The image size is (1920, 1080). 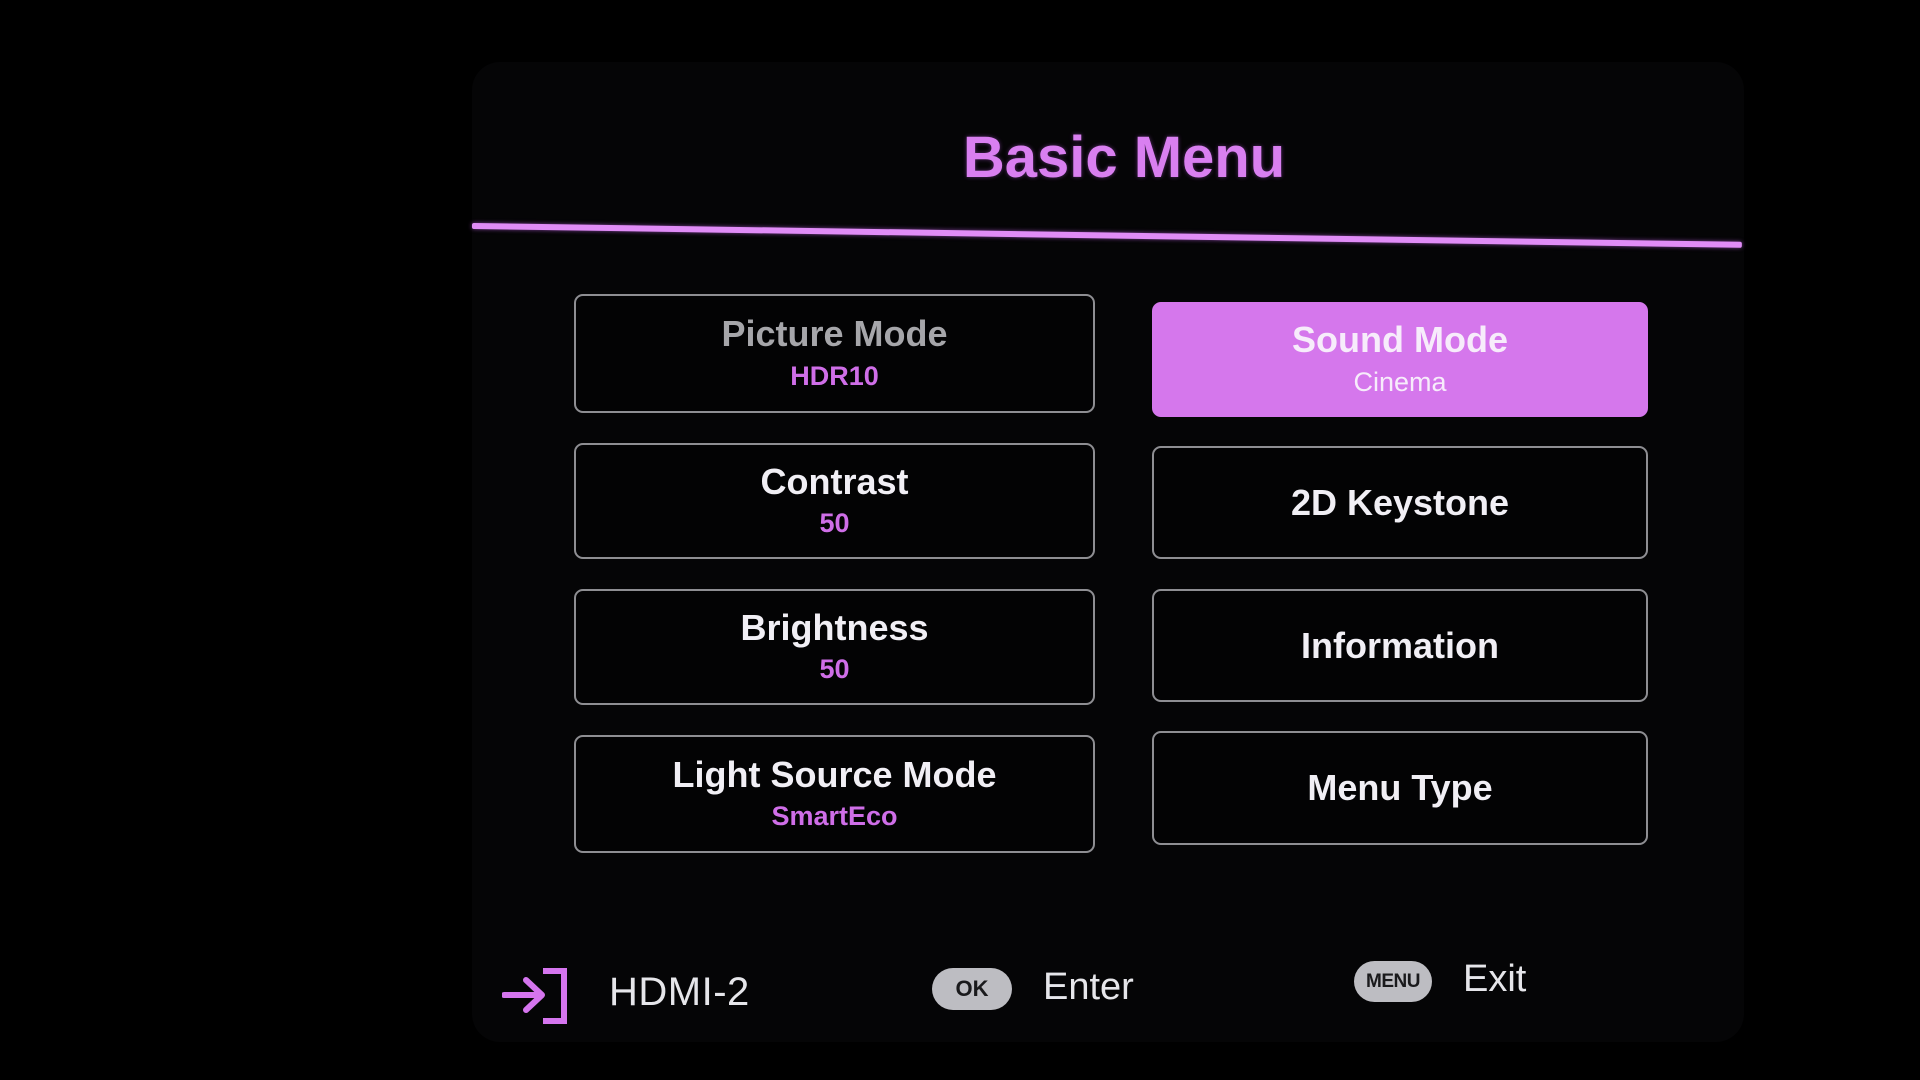 I want to click on menu-key-badge: MENU, so click(x=1393, y=981).